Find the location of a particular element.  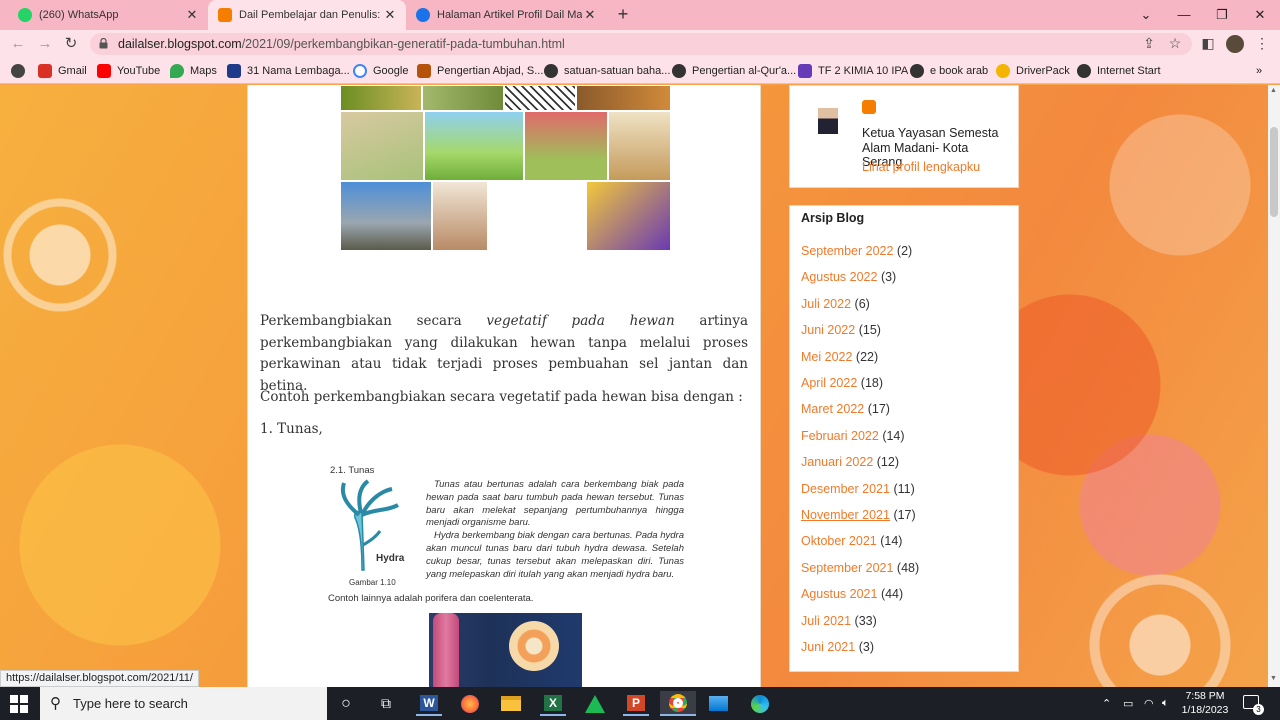

bookmark-driverpack: DriverPack is located at coordinates (1033, 71).